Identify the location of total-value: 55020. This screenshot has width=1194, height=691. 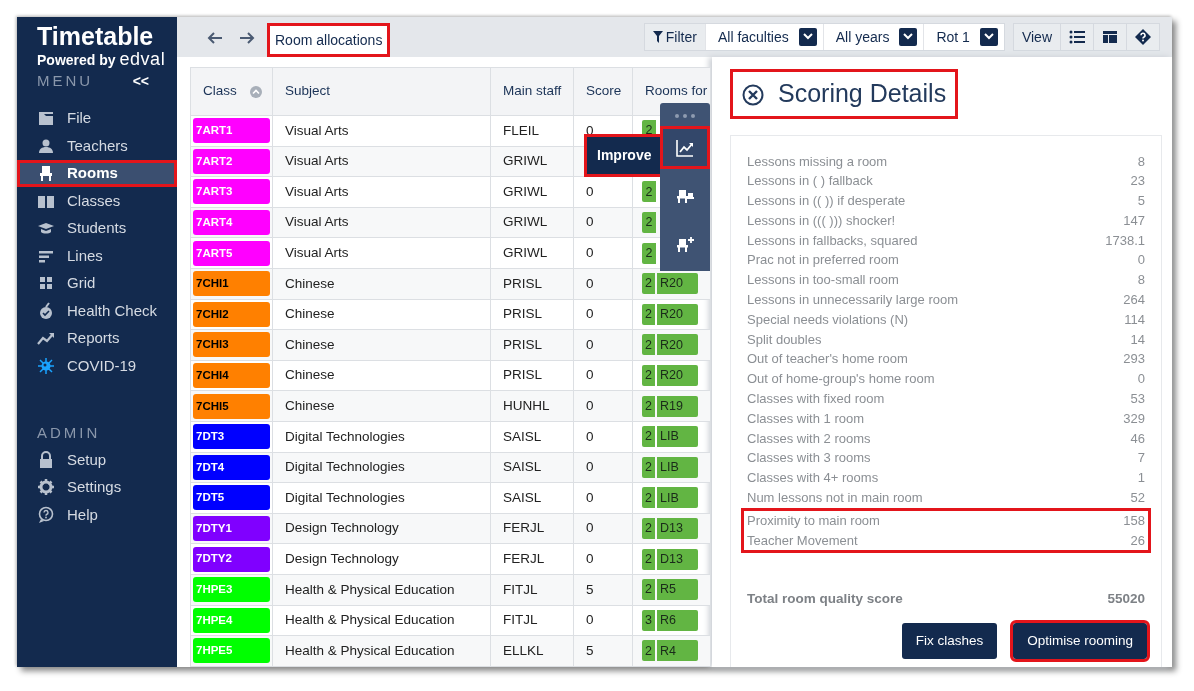
(1126, 598).